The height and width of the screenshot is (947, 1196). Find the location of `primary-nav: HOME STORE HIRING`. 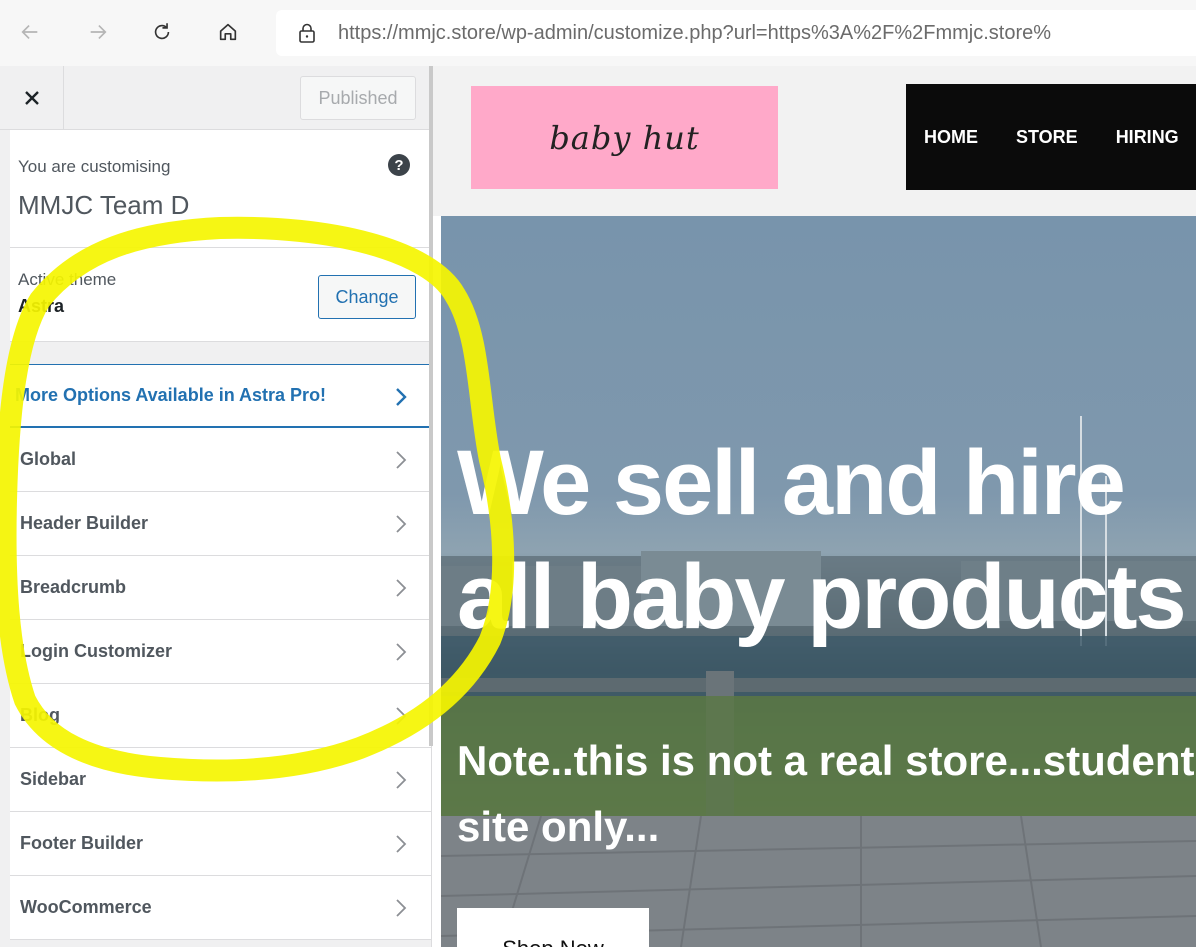

primary-nav: HOME STORE HIRING is located at coordinates (1051, 137).